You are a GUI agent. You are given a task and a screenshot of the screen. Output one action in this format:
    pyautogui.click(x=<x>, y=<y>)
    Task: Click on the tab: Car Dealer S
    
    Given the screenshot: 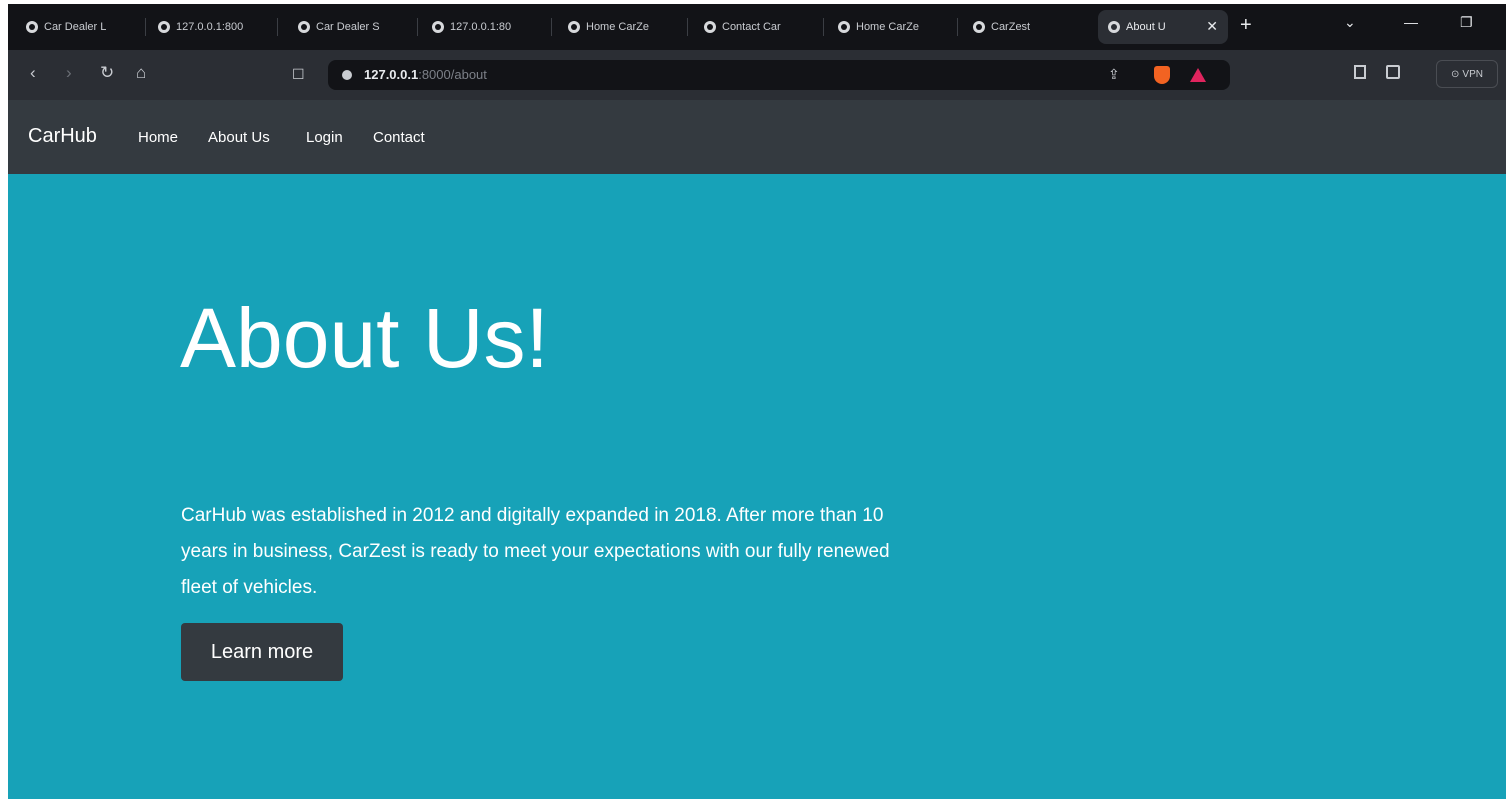 What is the action you would take?
    pyautogui.click(x=353, y=27)
    